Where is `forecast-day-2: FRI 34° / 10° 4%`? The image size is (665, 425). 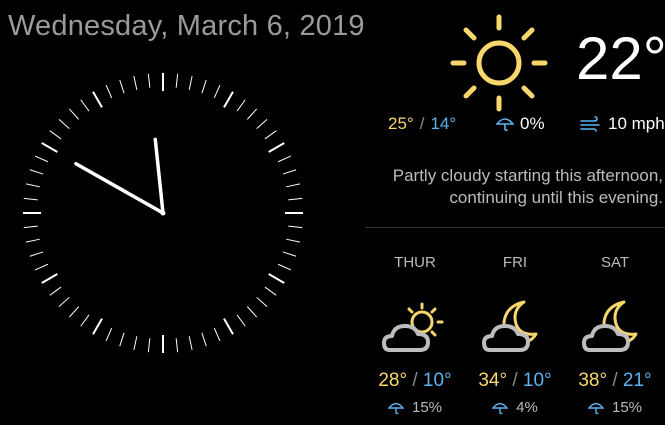 forecast-day-2: FRI 34° / 10° 4% is located at coordinates (515, 334).